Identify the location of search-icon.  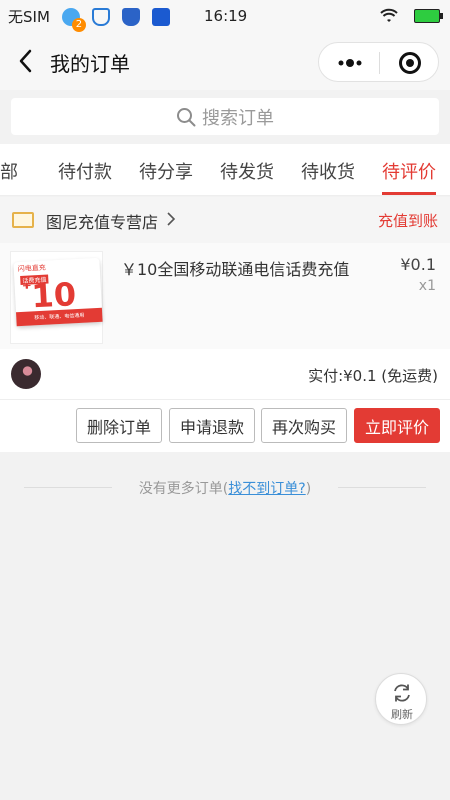
(186, 116).